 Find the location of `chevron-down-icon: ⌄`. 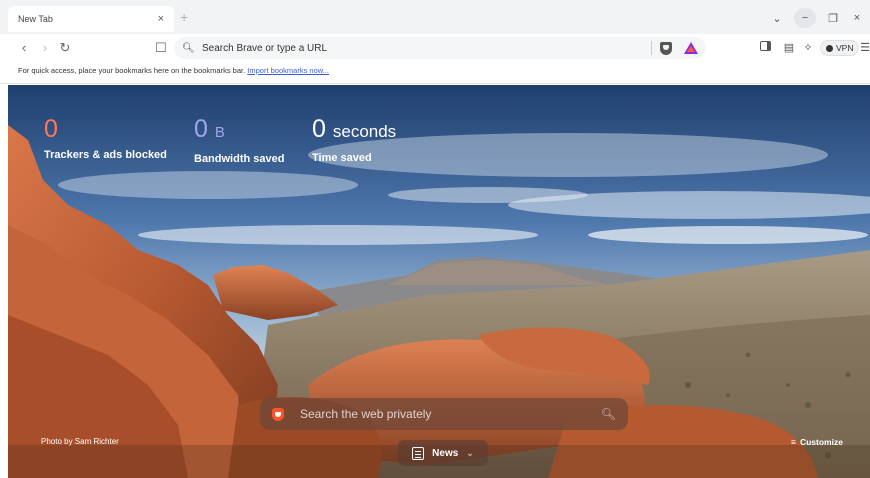

chevron-down-icon: ⌄ is located at coordinates (470, 452).